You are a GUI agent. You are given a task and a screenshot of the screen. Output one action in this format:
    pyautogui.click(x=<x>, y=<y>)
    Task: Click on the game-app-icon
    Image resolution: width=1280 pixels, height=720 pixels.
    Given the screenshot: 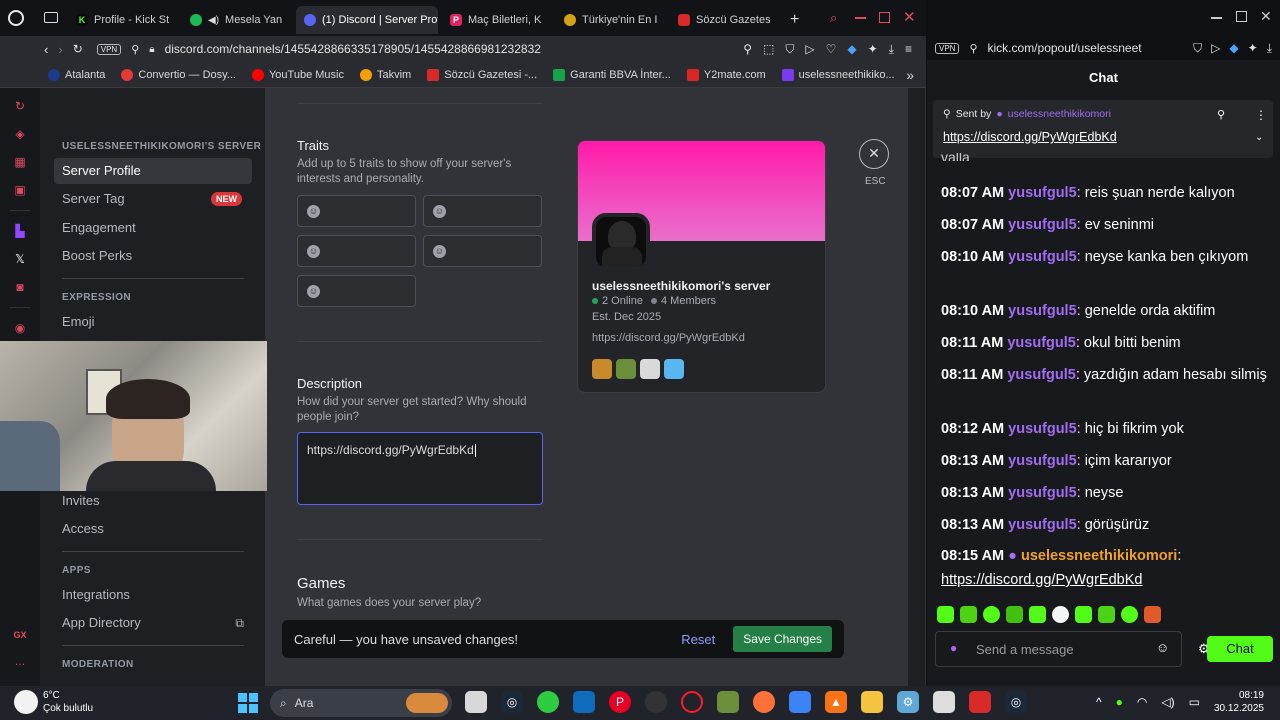 What is the action you would take?
    pyautogui.click(x=548, y=702)
    